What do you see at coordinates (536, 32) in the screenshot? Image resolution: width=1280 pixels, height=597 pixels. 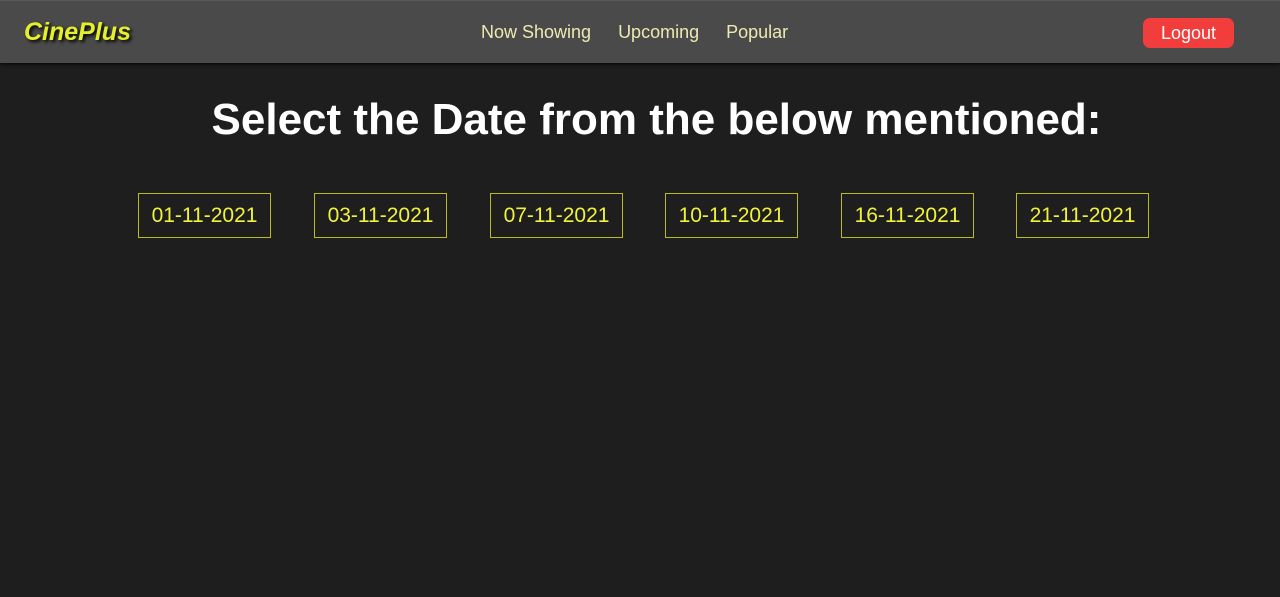 I see `nav-link-now-showing: Now Showing` at bounding box center [536, 32].